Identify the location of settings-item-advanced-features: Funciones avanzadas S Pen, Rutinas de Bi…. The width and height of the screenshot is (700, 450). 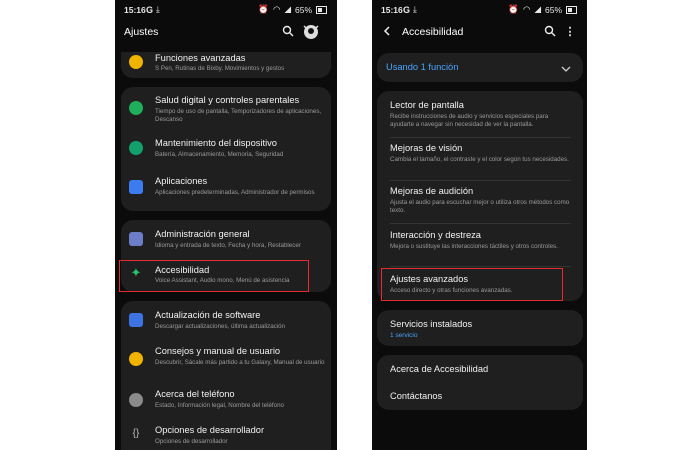
(226, 65).